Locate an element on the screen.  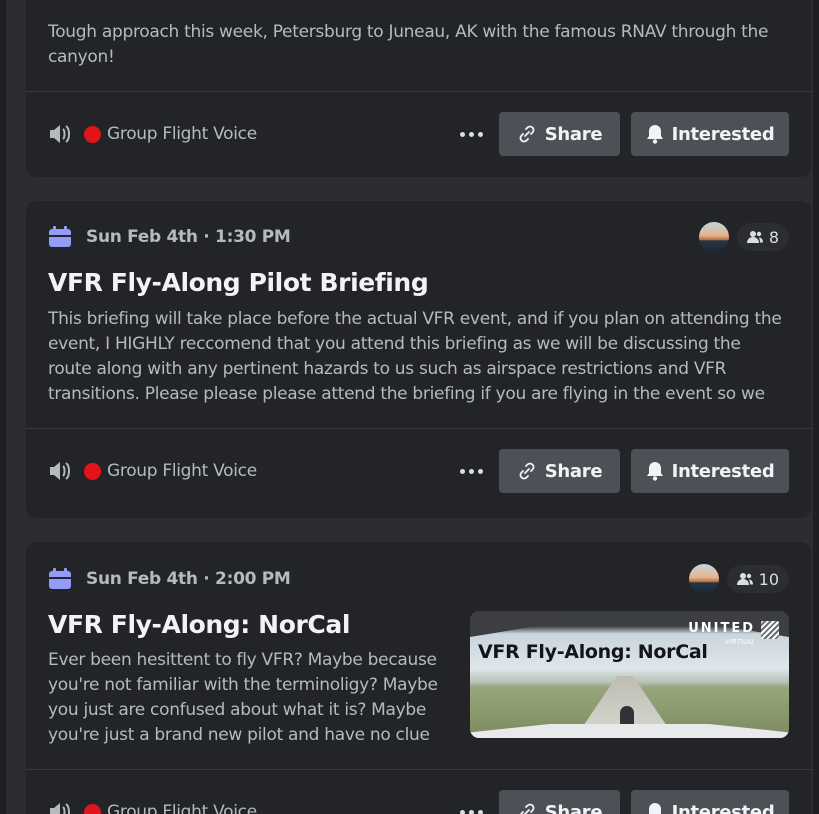
interested-count-badge: 10 is located at coordinates (757, 579).